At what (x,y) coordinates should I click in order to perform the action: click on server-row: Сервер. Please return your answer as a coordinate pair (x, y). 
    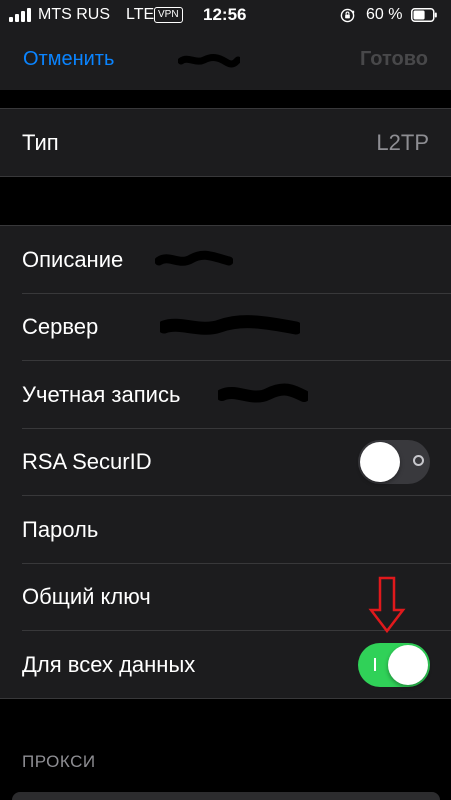
    Looking at the image, I should click on (225, 328).